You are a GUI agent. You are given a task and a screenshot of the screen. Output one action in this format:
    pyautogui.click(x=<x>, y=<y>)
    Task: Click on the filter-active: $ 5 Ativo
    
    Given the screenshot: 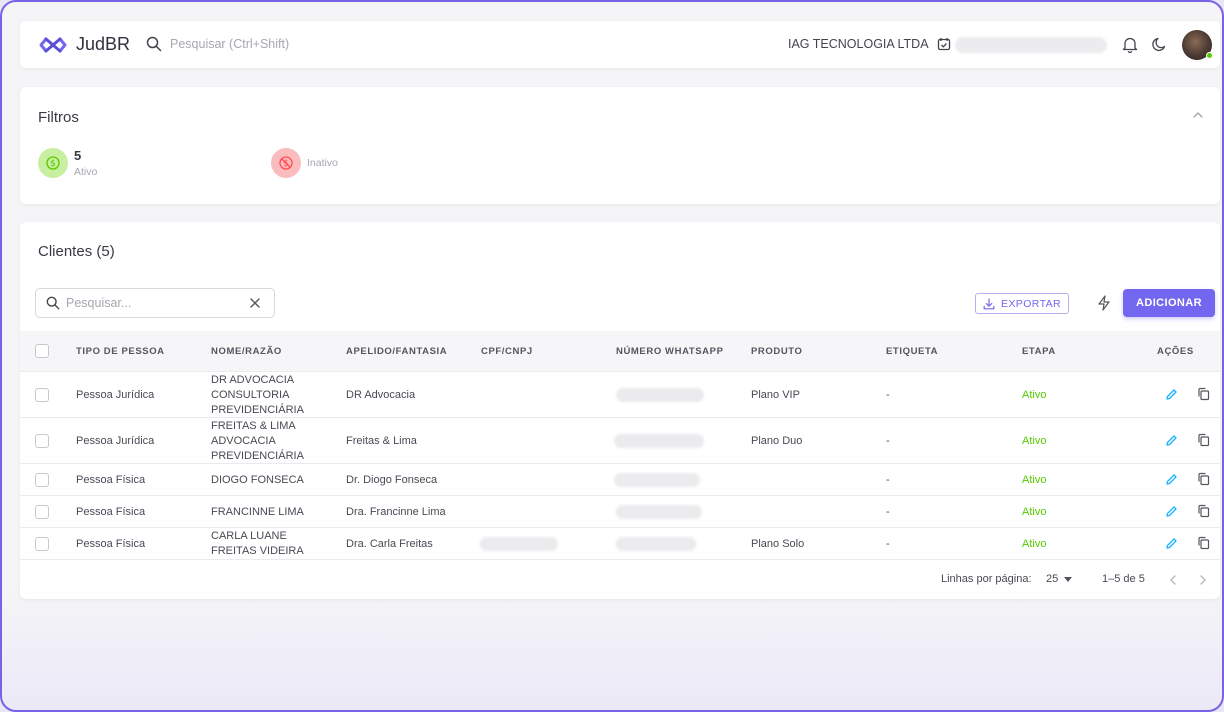 What is the action you would take?
    pyautogui.click(x=67, y=163)
    